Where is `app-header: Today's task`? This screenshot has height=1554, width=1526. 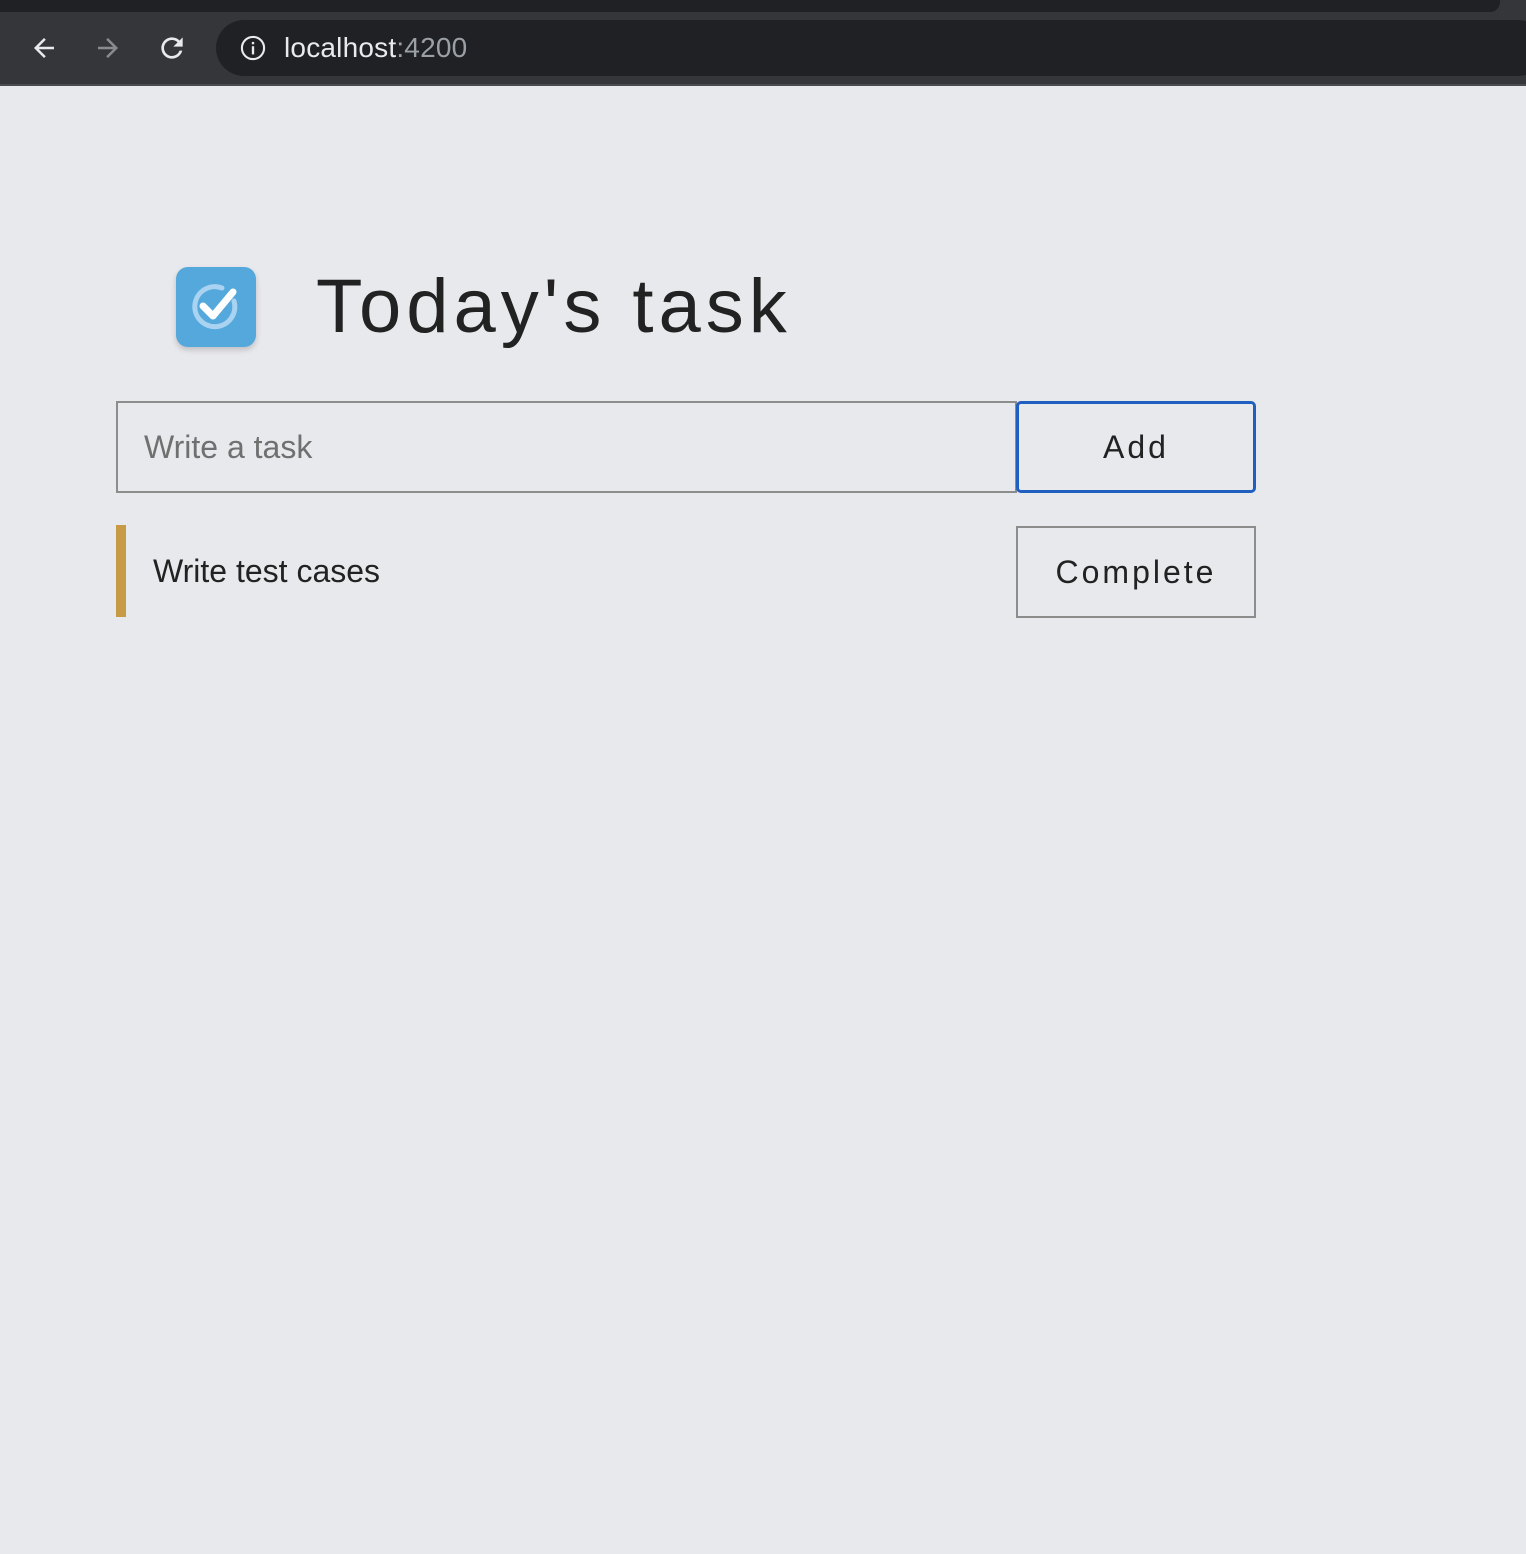 app-header: Today's task is located at coordinates (484, 307).